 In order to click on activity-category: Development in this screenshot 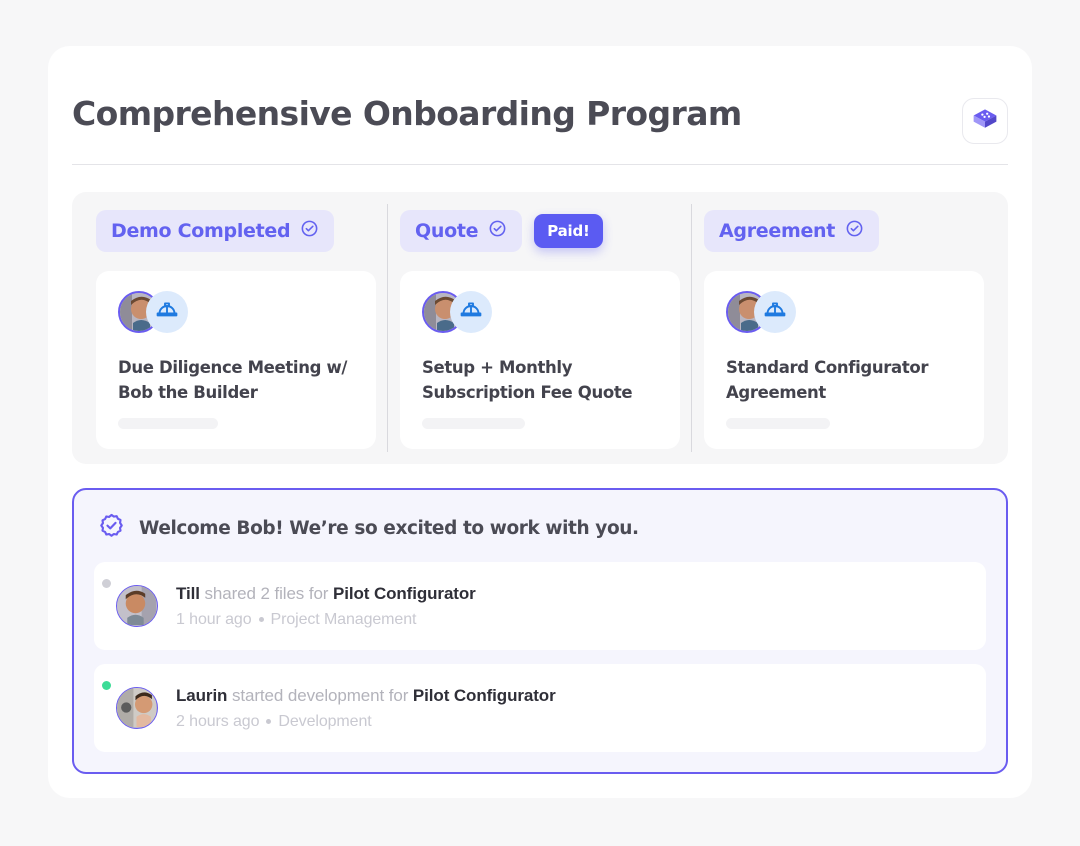, I will do `click(325, 721)`.